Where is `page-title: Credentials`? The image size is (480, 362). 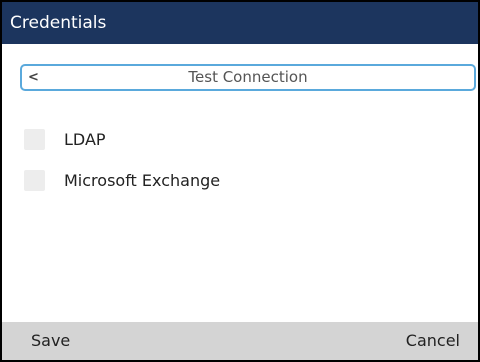
page-title: Credentials is located at coordinates (58, 23).